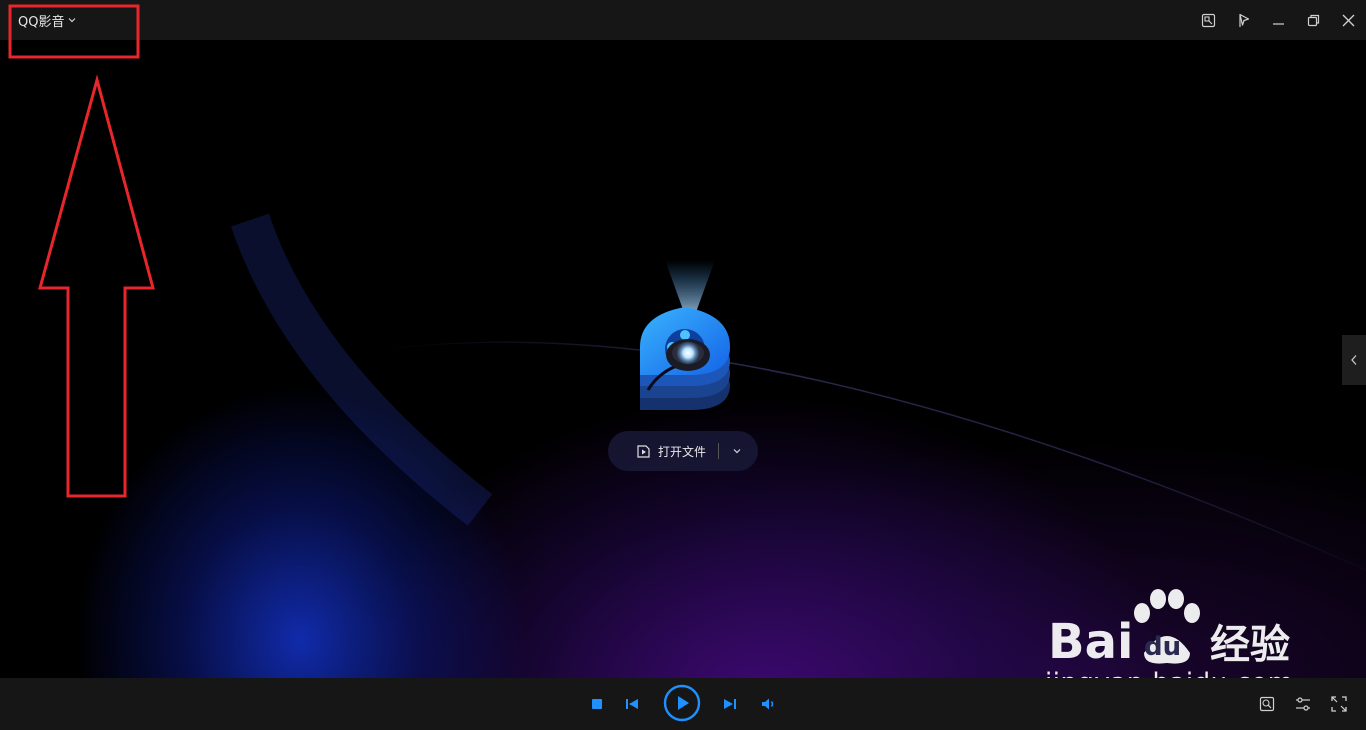 The width and height of the screenshot is (1366, 730). I want to click on screenshot-icon, so click(1208, 20).